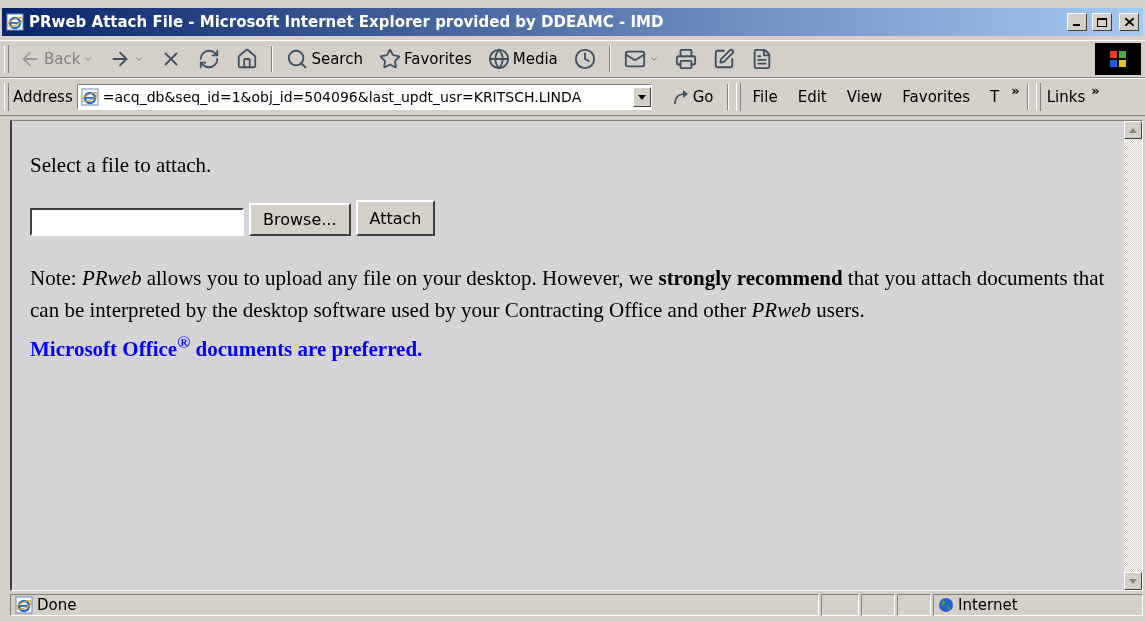 This screenshot has height=621, width=1145. I want to click on favorites-button: Favorites, so click(425, 59).